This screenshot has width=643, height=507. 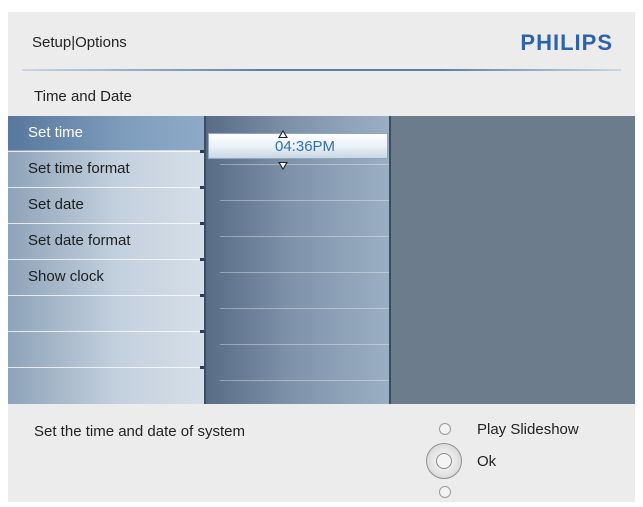 What do you see at coordinates (298, 152) in the screenshot?
I see `time-spinner-arrows` at bounding box center [298, 152].